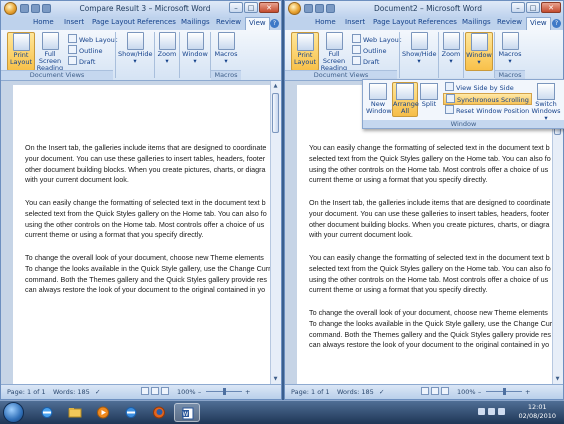 This screenshot has width=564, height=424. What do you see at coordinates (275, 233) in the screenshot?
I see `vertical-scrollbar: ▲ ▼` at bounding box center [275, 233].